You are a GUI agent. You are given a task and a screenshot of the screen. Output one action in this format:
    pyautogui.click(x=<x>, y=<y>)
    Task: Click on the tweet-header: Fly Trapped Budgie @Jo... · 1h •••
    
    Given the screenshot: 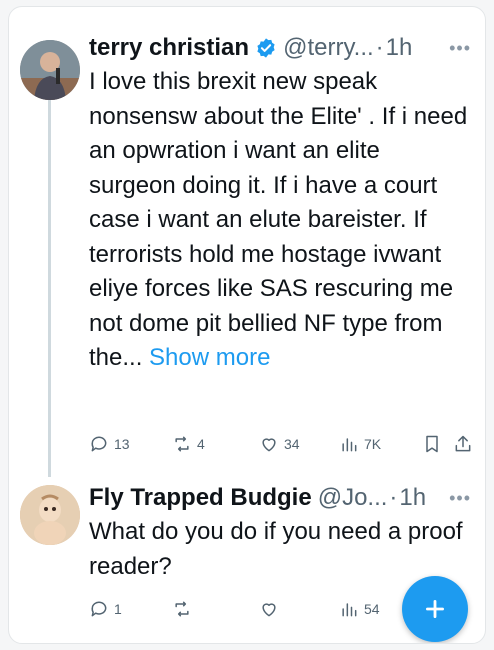 What is the action you would take?
    pyautogui.click(x=280, y=498)
    